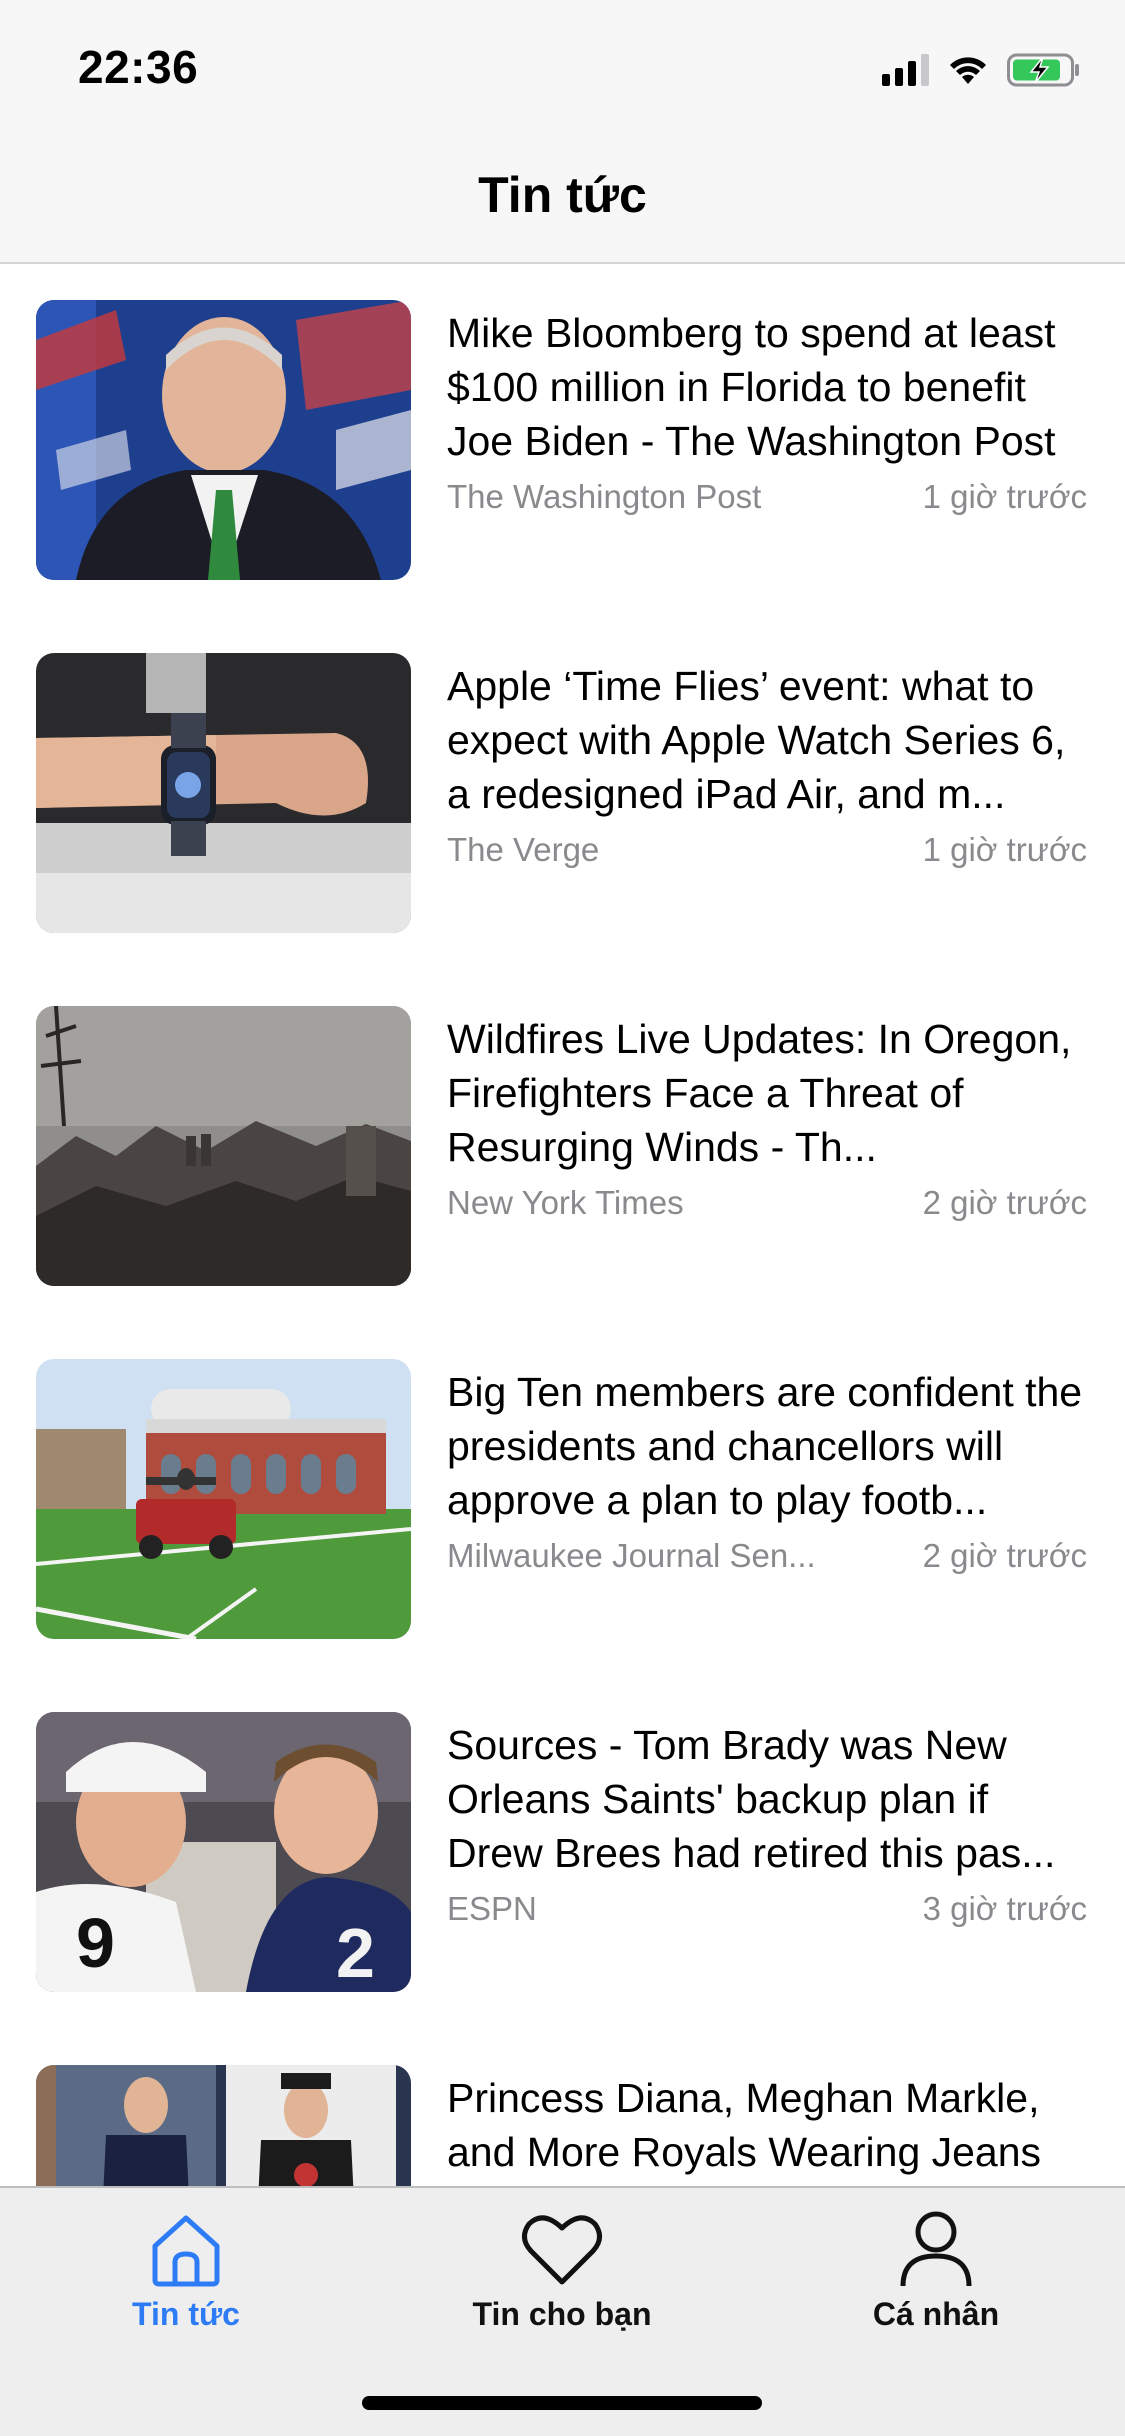  I want to click on tab-for-you: Tin cho bạn, so click(562, 2281).